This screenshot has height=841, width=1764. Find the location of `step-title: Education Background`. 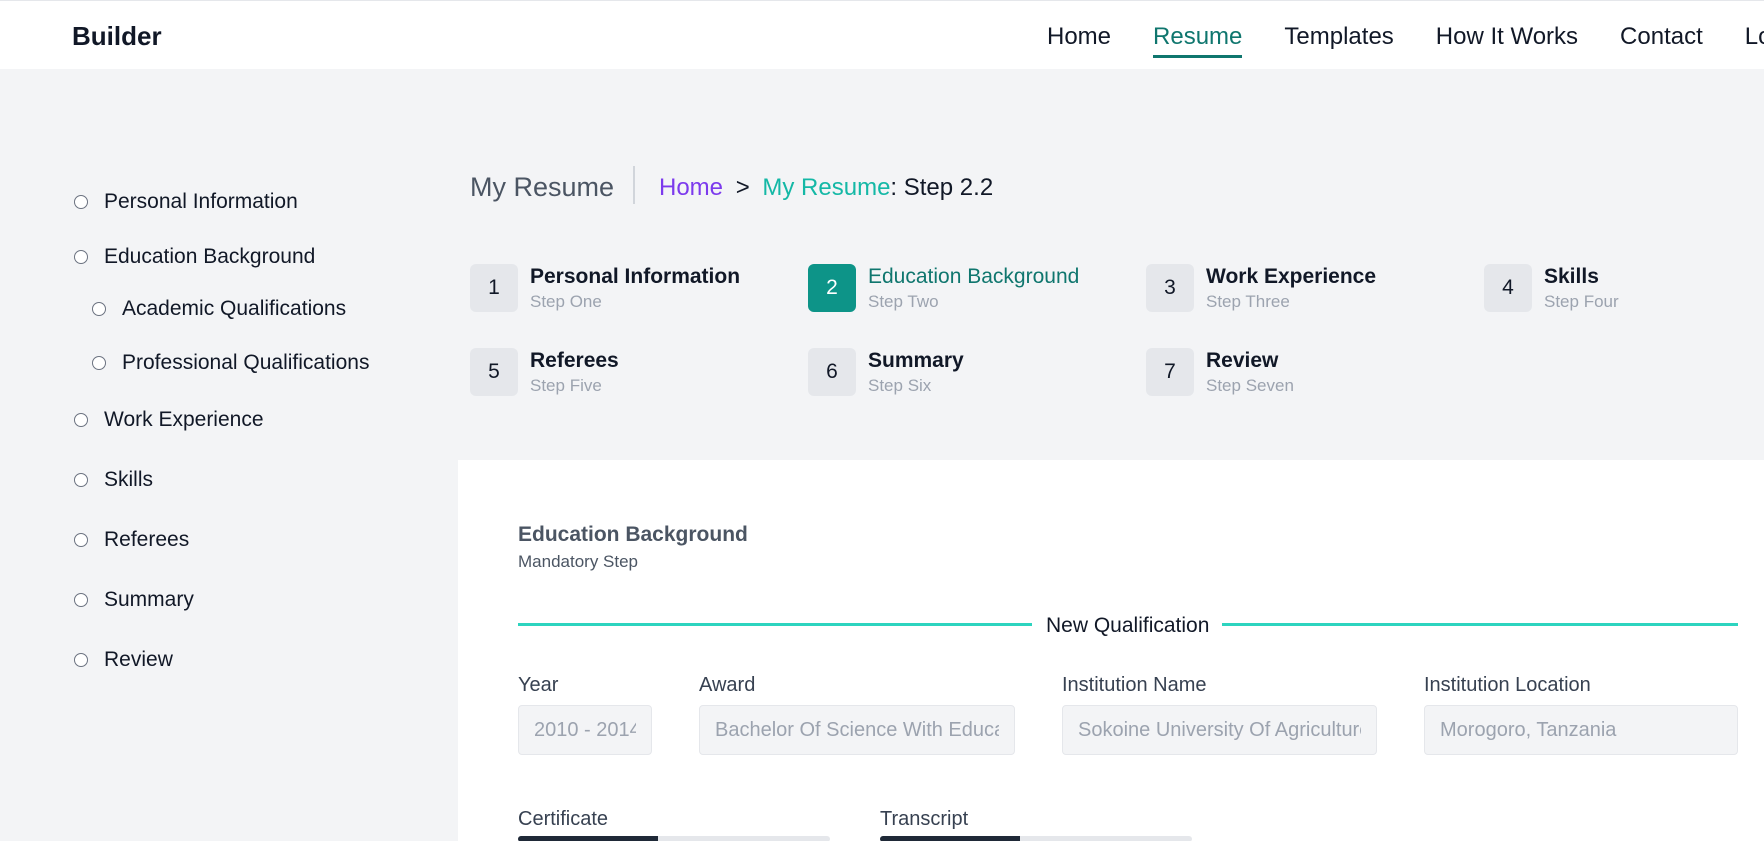

step-title: Education Background is located at coordinates (974, 276).